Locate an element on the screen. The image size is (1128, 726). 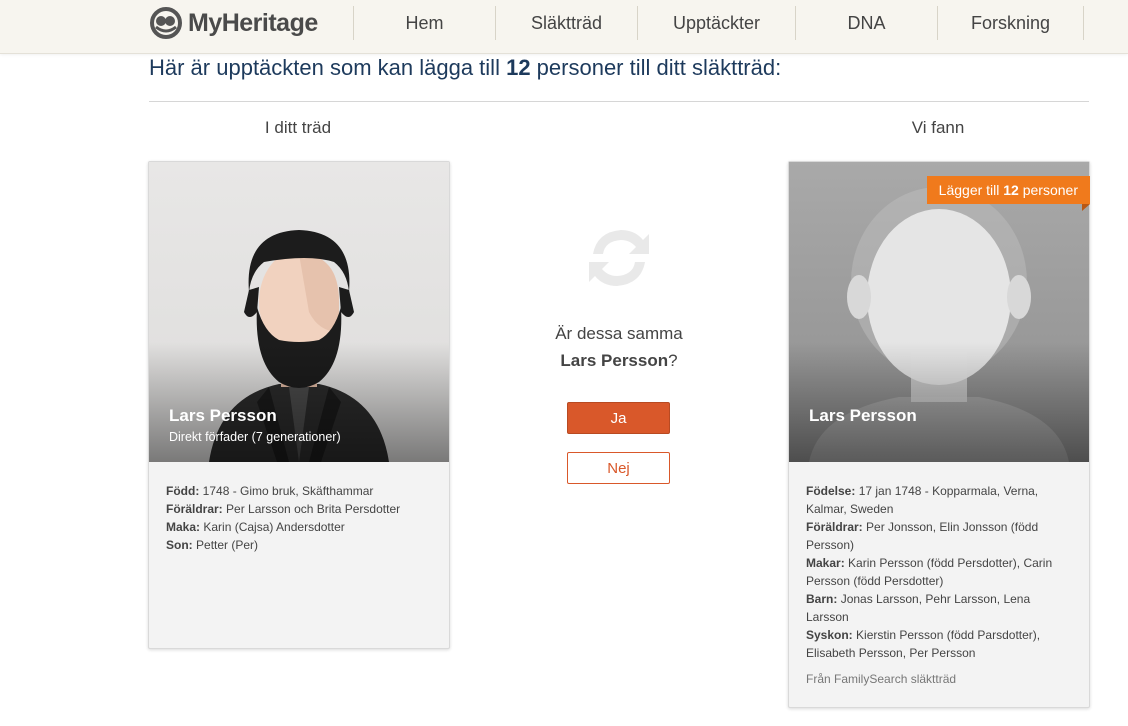
detail-row: Son: Petter (Per) is located at coordinates (299, 545).